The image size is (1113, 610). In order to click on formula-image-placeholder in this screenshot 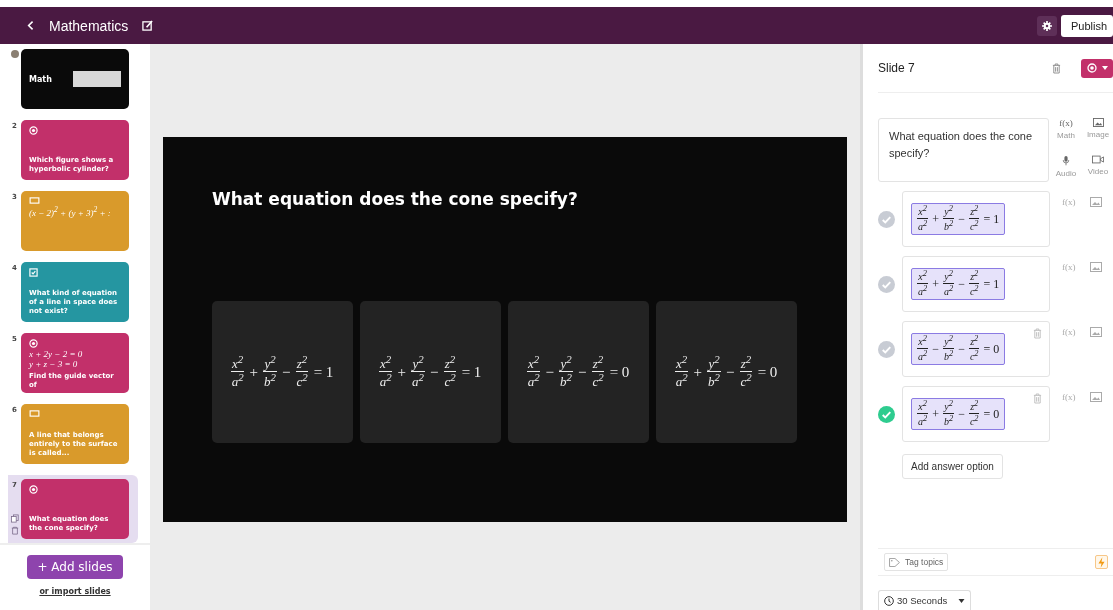, I will do `click(97, 79)`.